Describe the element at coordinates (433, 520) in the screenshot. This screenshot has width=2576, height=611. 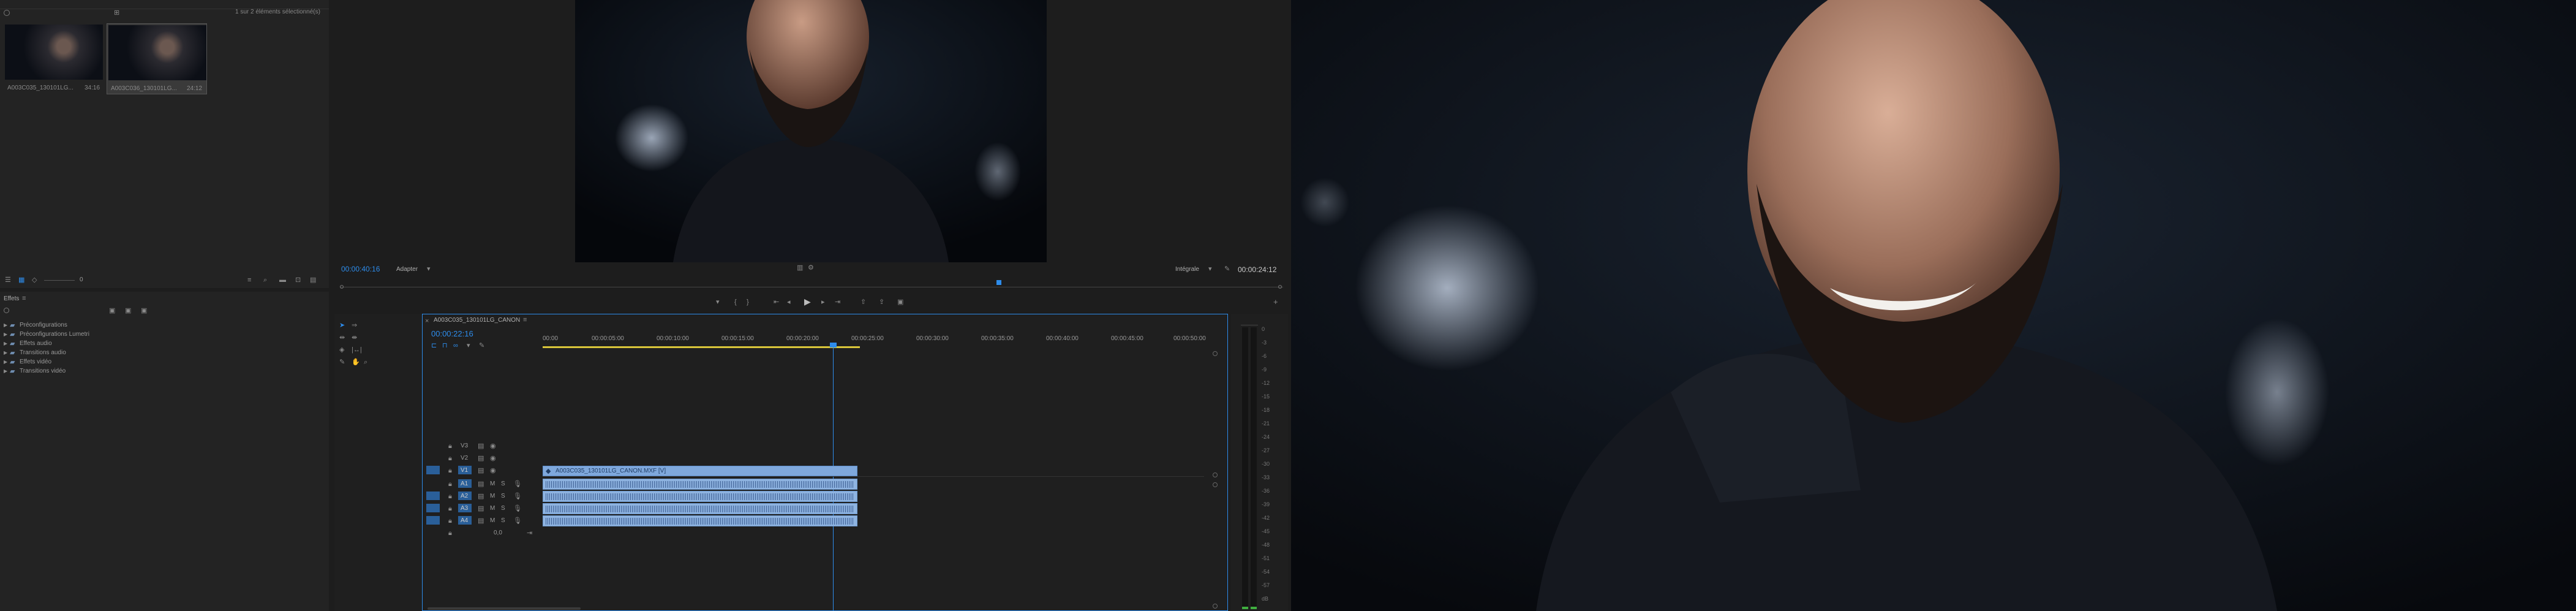
I see `source-patch-a4` at that location.